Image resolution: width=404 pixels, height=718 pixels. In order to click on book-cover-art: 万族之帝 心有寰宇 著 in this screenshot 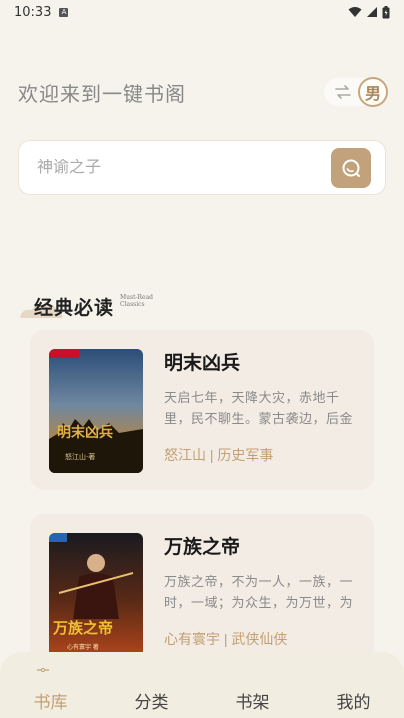, I will do `click(96, 595)`.